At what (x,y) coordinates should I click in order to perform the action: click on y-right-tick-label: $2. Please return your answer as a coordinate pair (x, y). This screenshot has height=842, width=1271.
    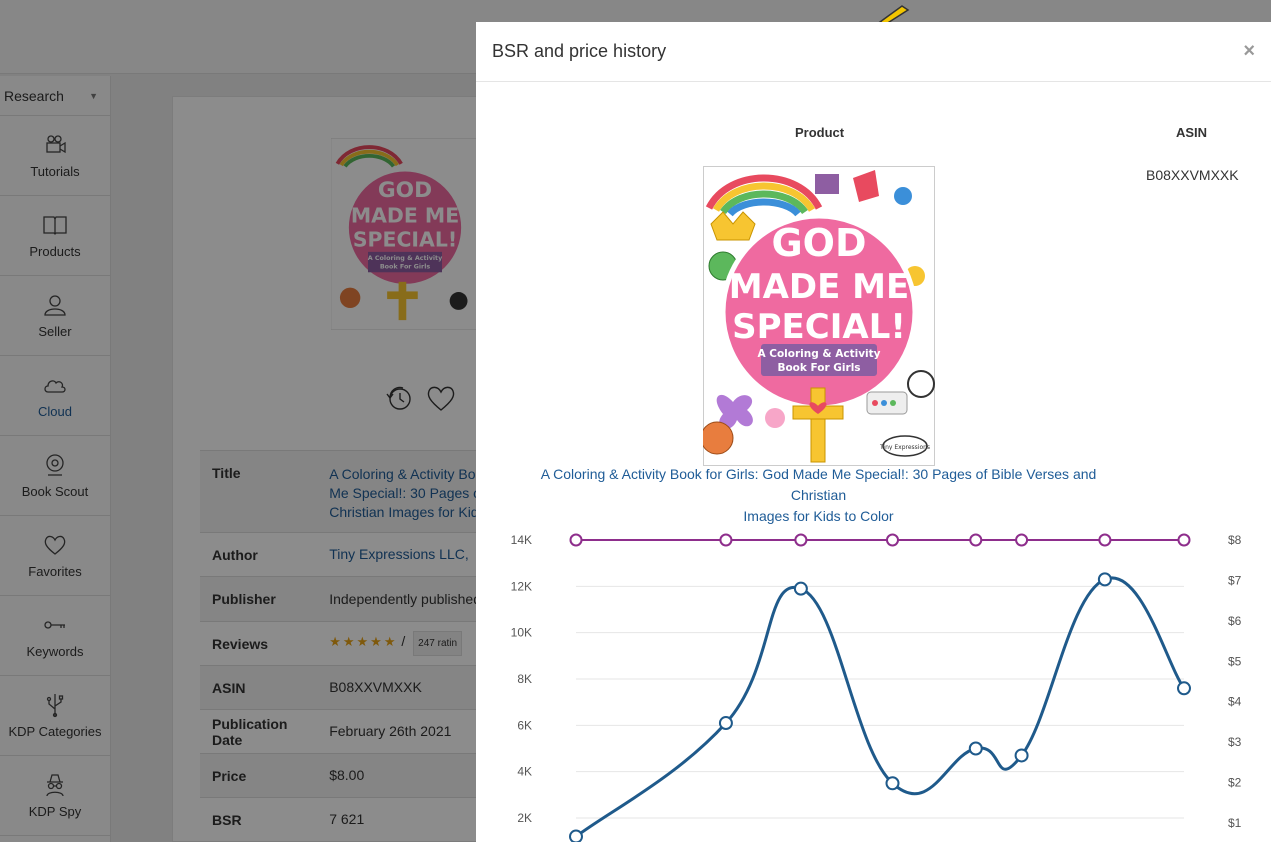
    Looking at the image, I should click on (1235, 783).